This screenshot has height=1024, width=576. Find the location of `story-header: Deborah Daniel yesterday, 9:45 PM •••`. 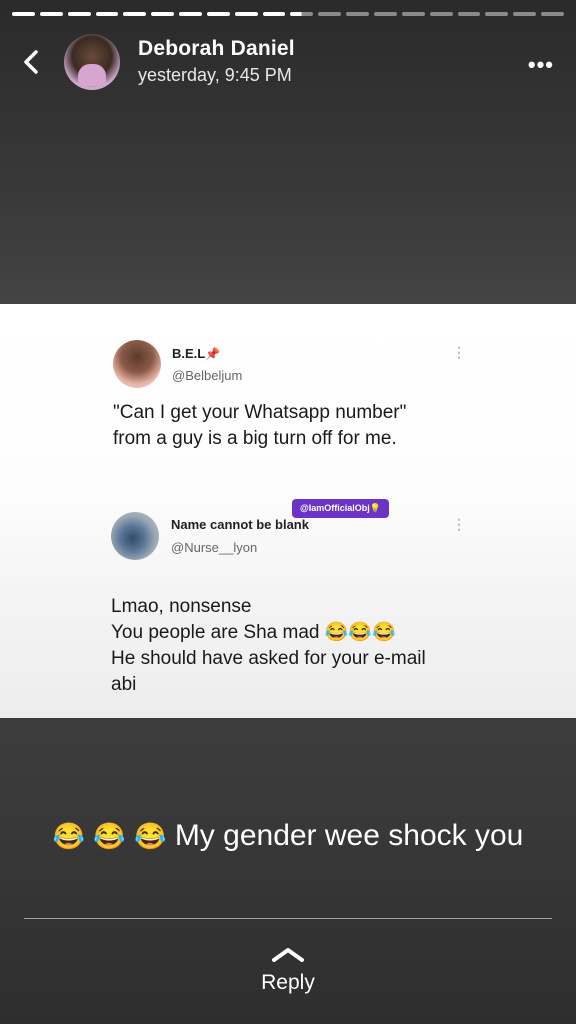

story-header: Deborah Daniel yesterday, 9:45 PM ••• is located at coordinates (288, 64).